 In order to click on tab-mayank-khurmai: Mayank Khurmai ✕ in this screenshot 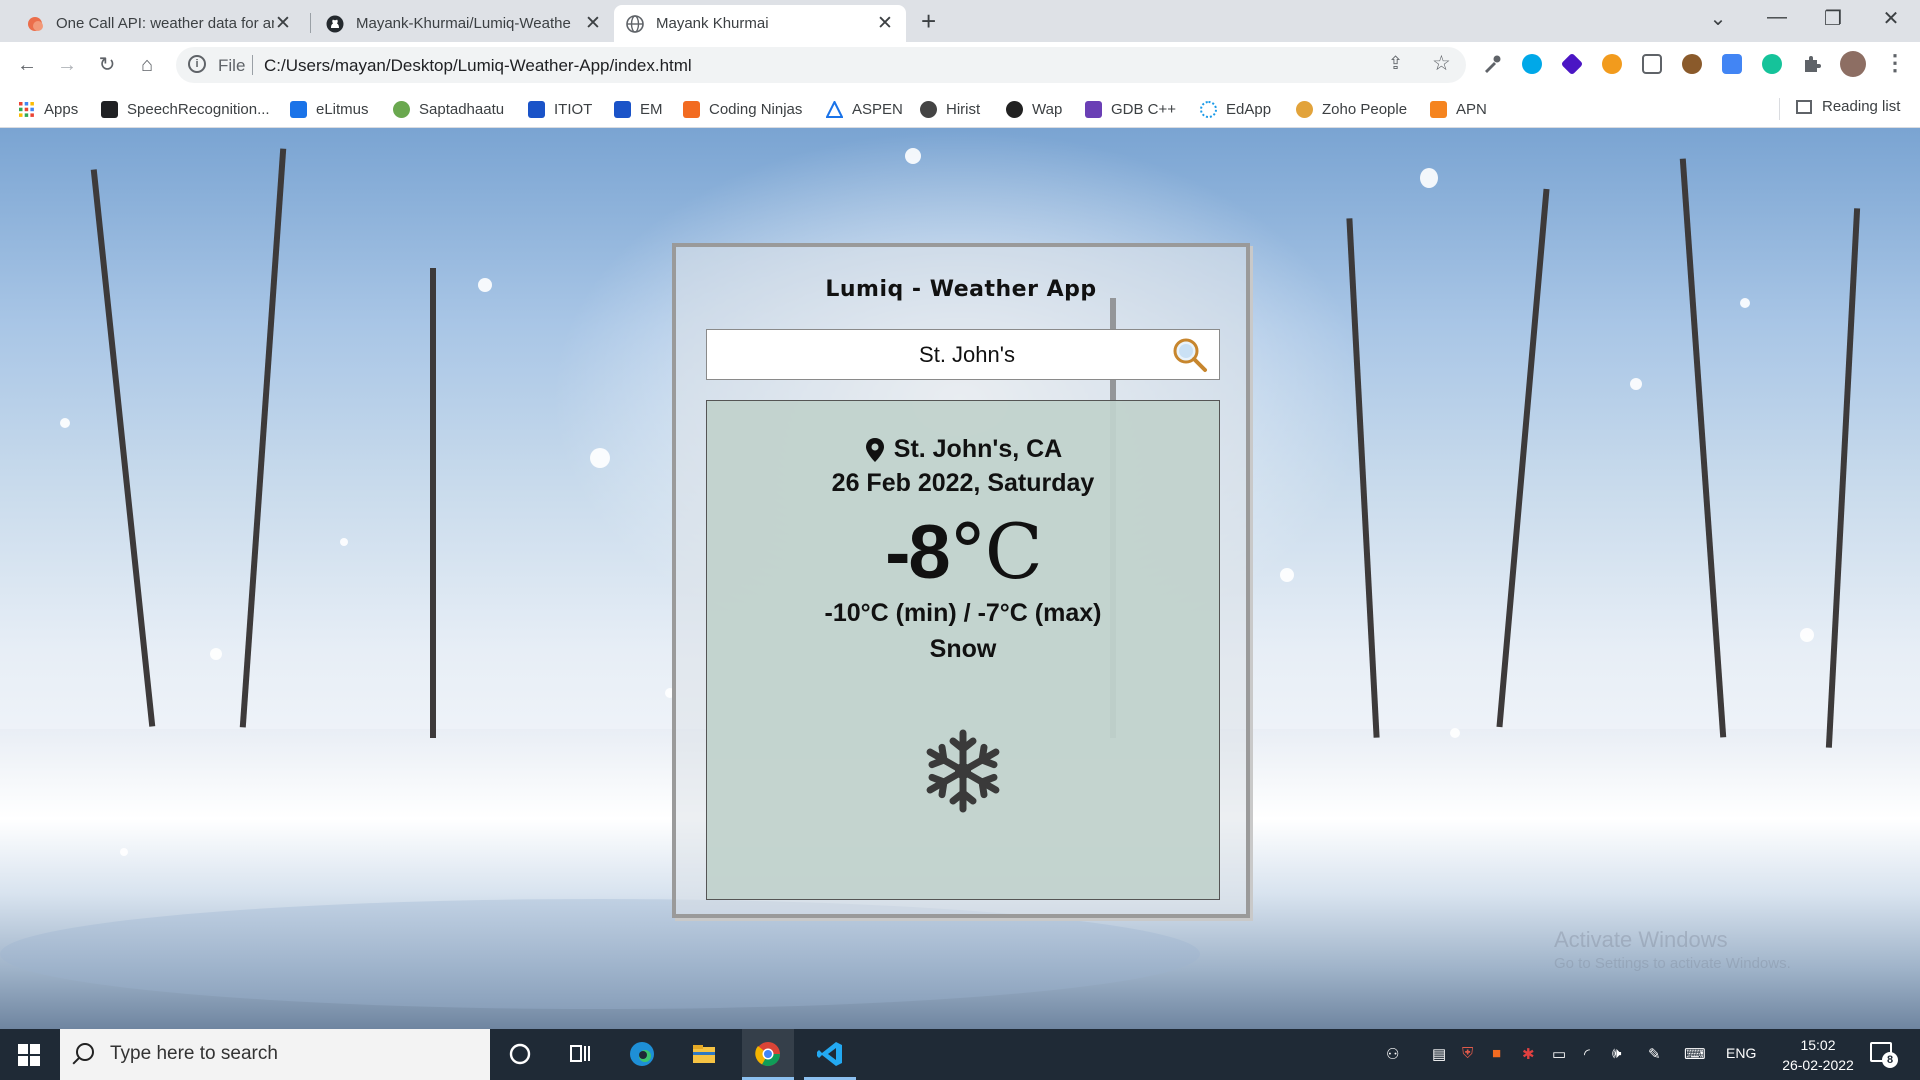, I will do `click(760, 23)`.